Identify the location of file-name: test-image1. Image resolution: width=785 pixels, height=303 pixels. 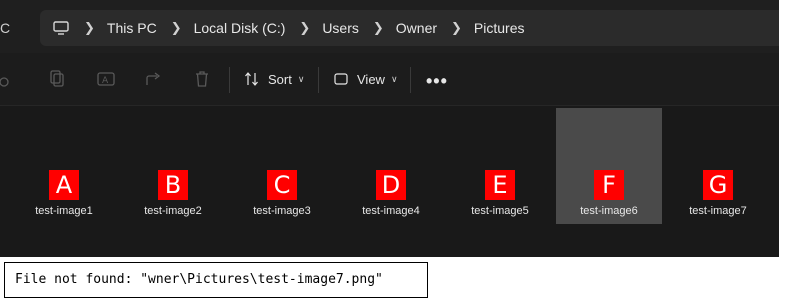
(64, 211).